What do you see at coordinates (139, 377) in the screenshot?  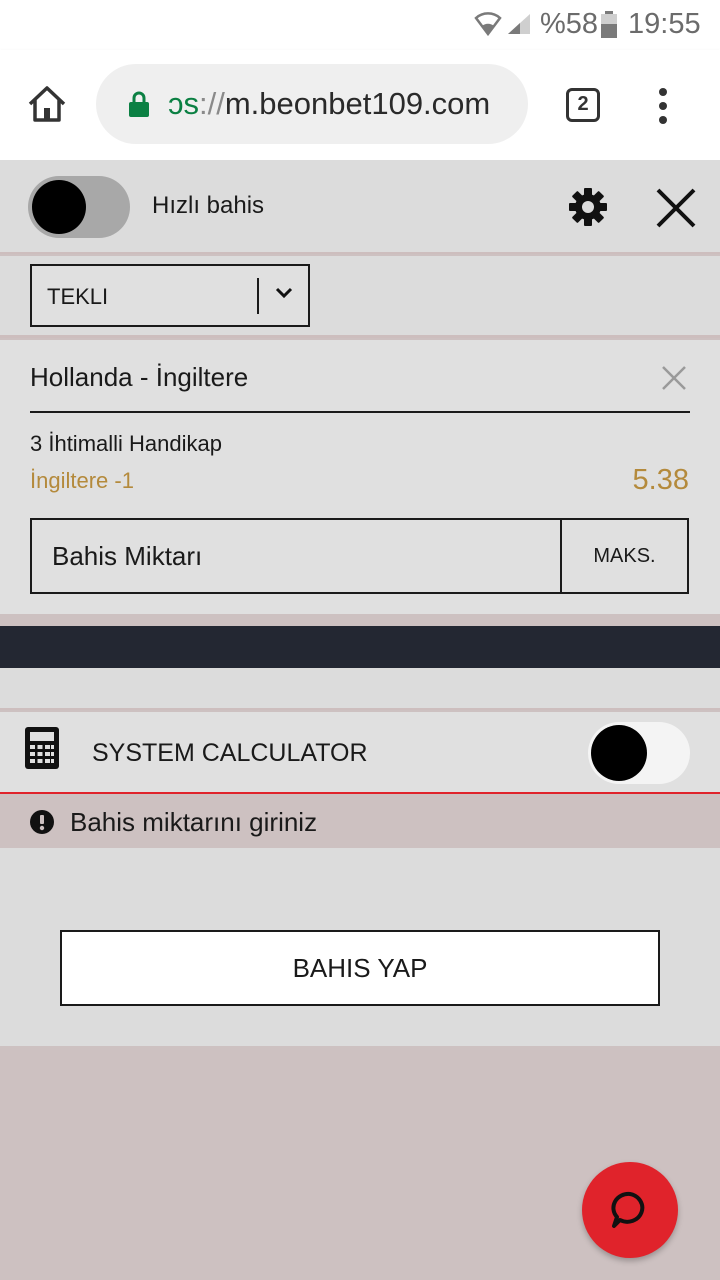 I see `match-name: Hollanda - İngiltere` at bounding box center [139, 377].